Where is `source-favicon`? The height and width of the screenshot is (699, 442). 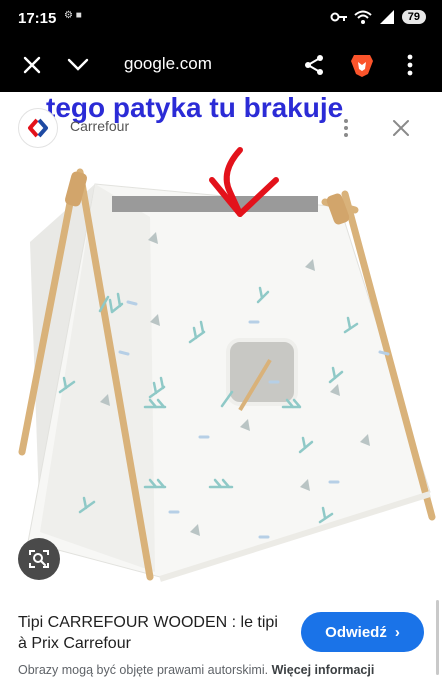 source-favicon is located at coordinates (38, 128).